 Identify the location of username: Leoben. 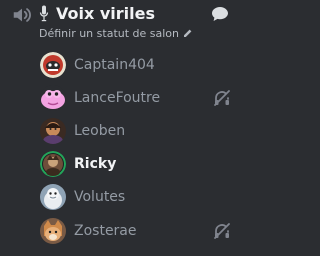
(100, 131).